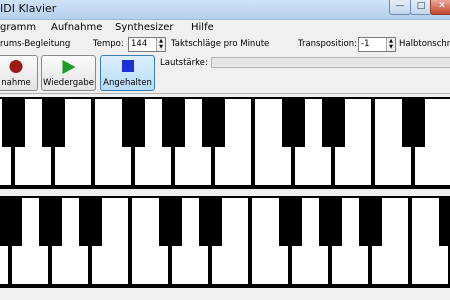  Describe the element at coordinates (28, 8) in the screenshot. I see `window-title: IDI Klavier` at that location.